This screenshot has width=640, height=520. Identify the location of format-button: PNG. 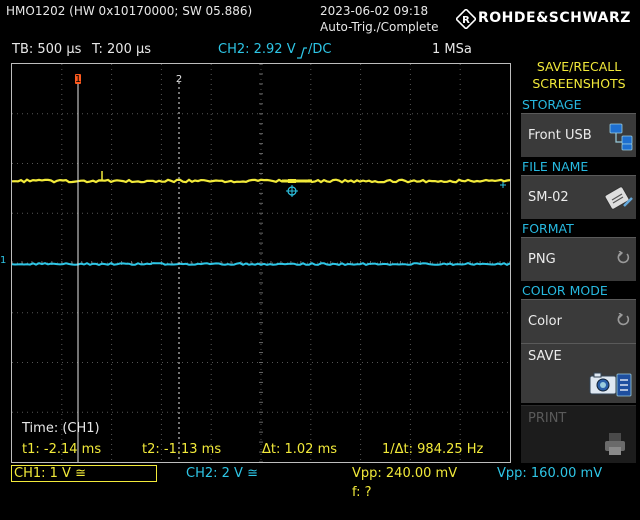
(578, 259).